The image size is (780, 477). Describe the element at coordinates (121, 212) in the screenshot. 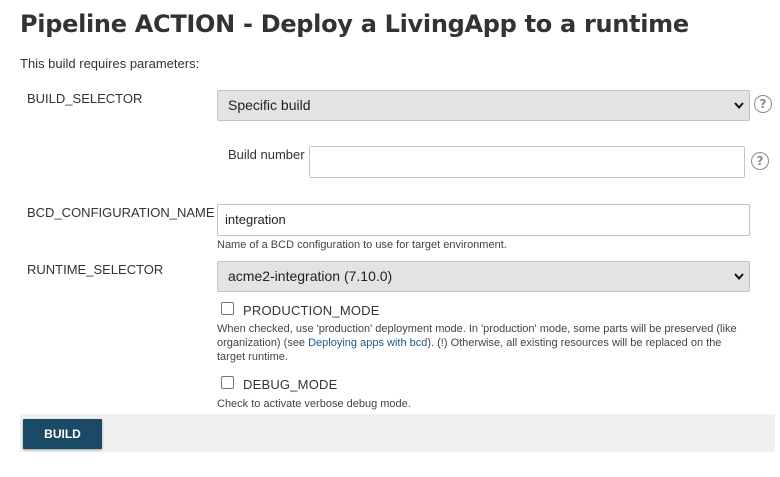

I see `bcd-configuration-name-label: BCD_CONFIGURATION_NAME` at that location.